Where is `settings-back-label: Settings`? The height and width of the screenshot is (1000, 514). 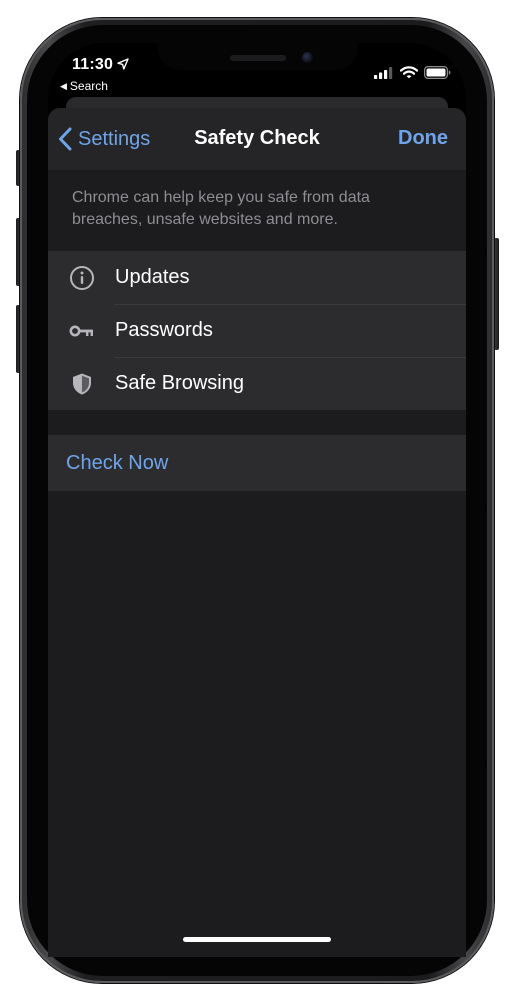 settings-back-label: Settings is located at coordinates (114, 138).